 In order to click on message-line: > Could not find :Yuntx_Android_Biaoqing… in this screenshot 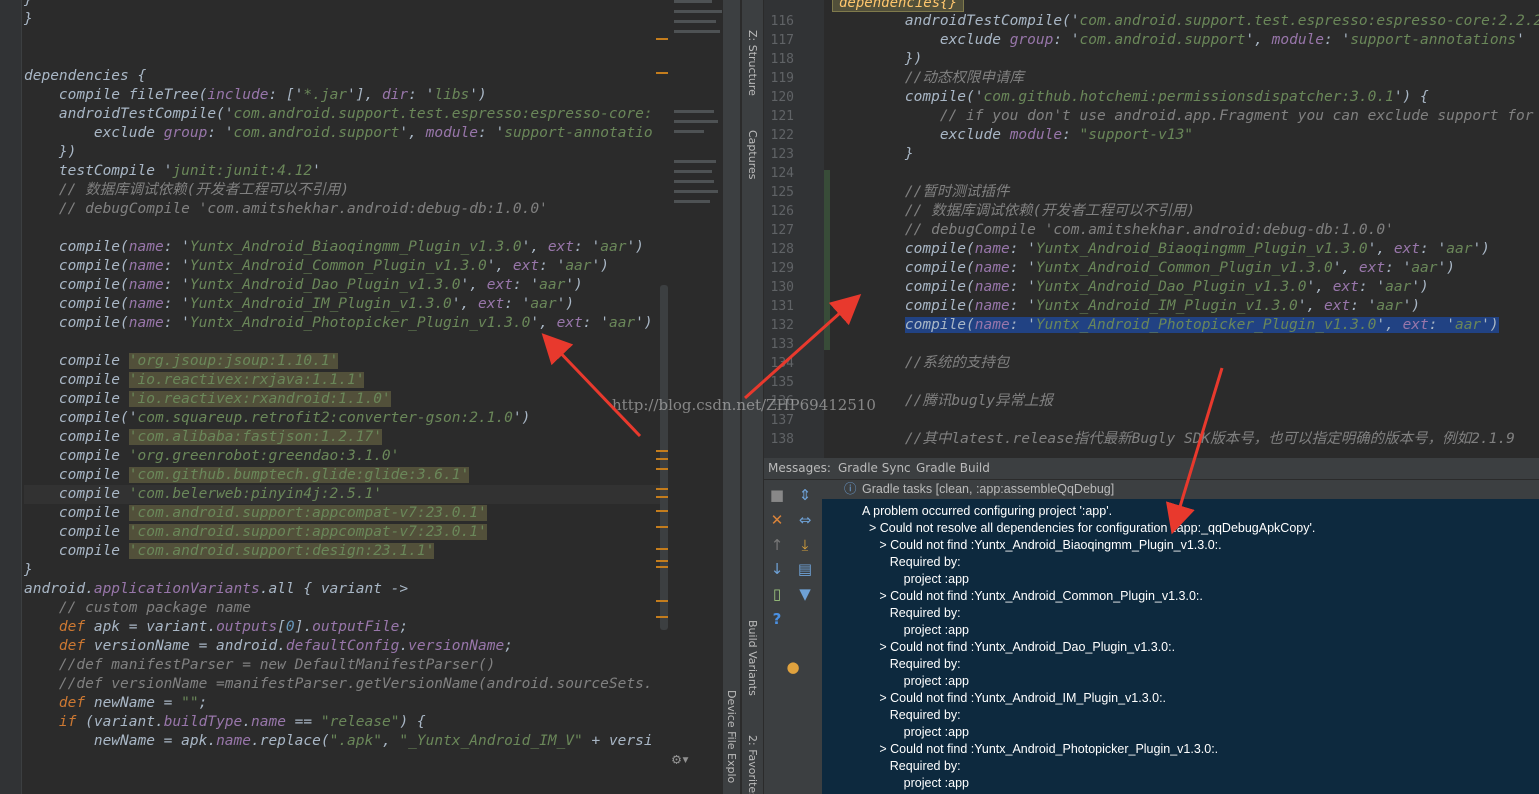, I will do `click(1041, 545)`.